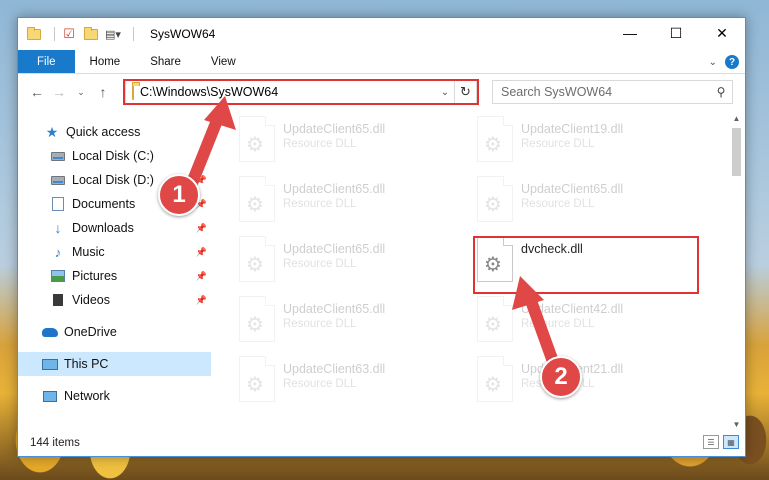  What do you see at coordinates (605, 92) in the screenshot?
I see `search-input` at bounding box center [605, 92].